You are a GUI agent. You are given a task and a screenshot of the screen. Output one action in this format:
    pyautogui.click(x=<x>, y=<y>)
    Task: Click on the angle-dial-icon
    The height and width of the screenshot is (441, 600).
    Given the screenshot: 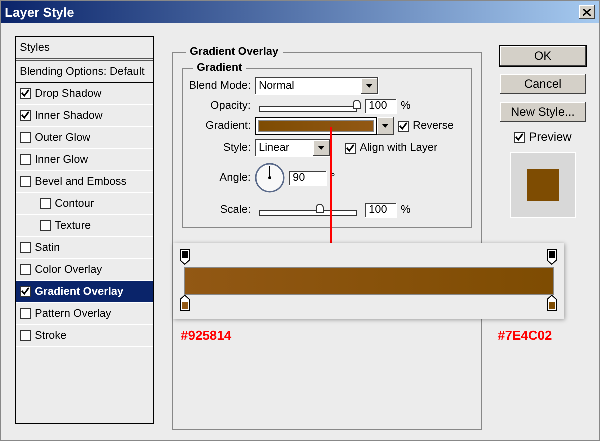 What is the action you would take?
    pyautogui.click(x=270, y=178)
    